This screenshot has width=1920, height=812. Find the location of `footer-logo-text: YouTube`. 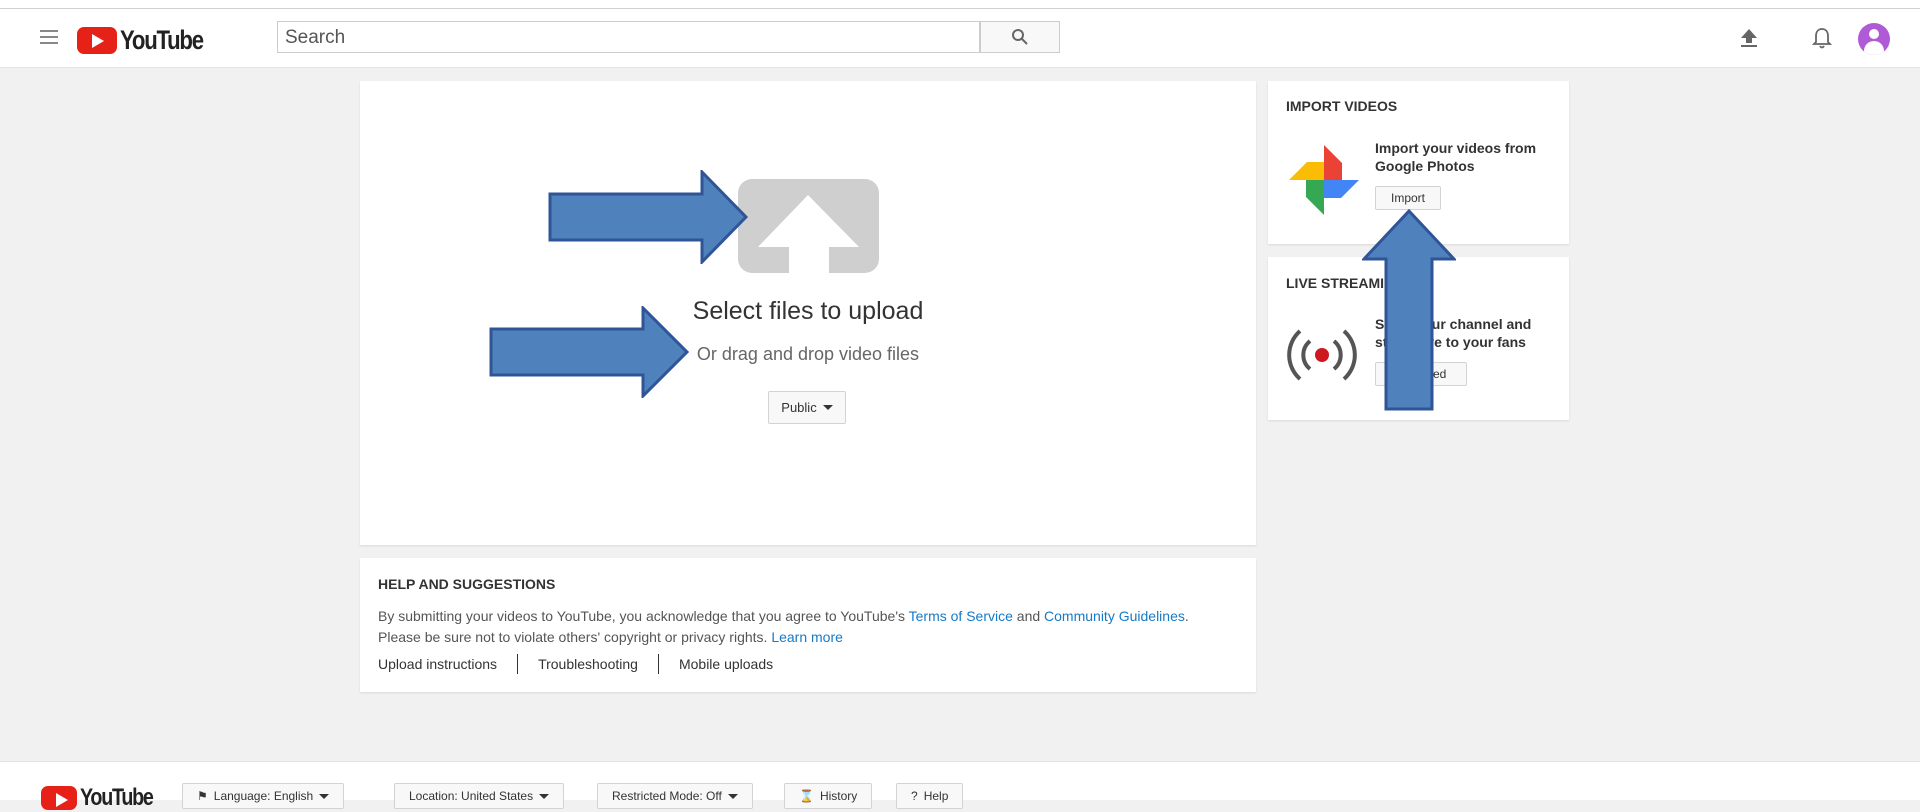

footer-logo-text: YouTube is located at coordinates (117, 797).